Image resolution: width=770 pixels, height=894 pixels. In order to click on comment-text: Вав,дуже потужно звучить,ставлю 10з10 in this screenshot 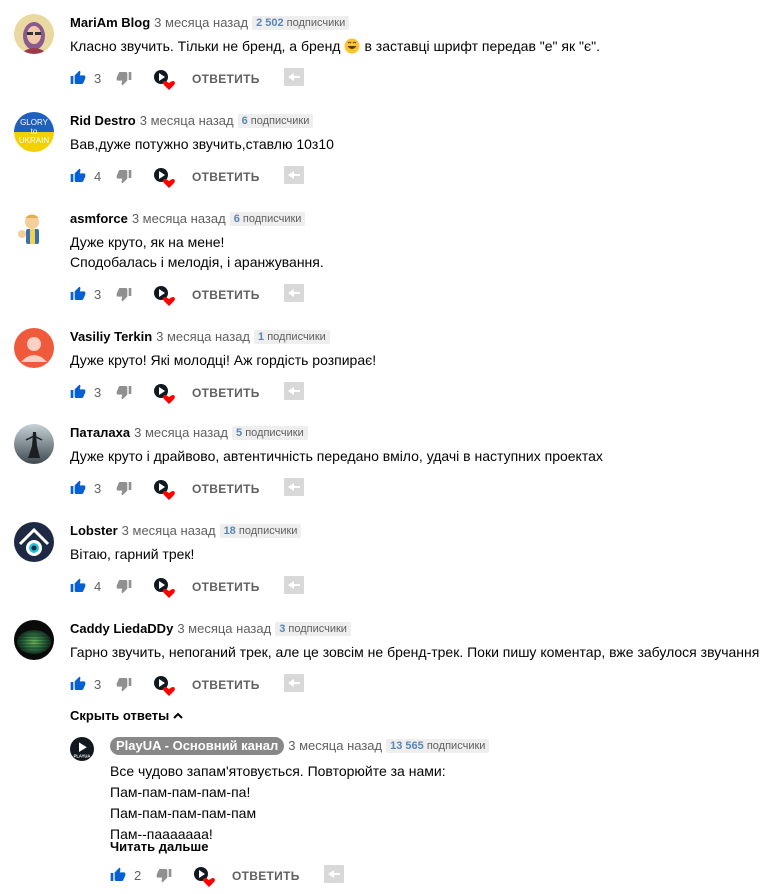, I will do `click(202, 144)`.